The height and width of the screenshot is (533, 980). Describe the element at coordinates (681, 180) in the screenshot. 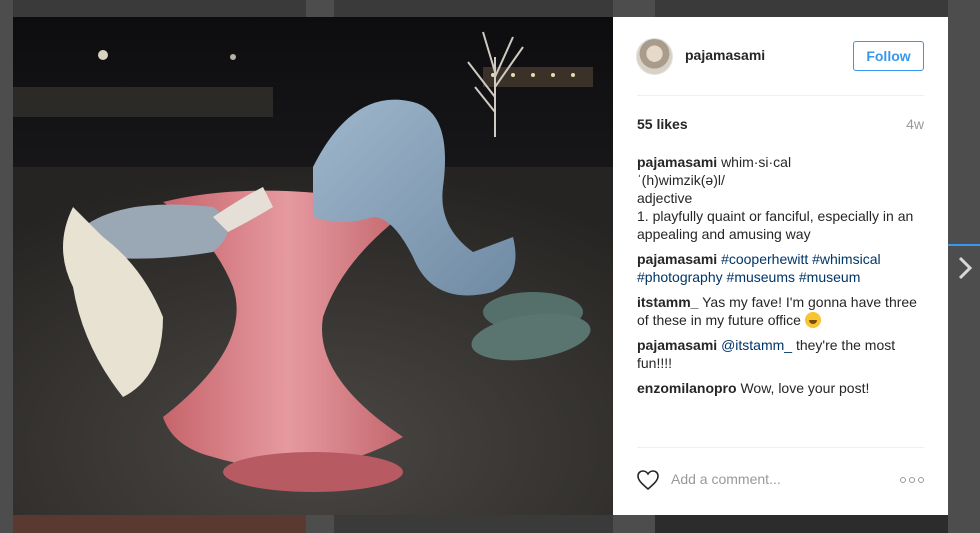

I see `caption-line: ˈ(h)wimzik(ə)l/` at that location.